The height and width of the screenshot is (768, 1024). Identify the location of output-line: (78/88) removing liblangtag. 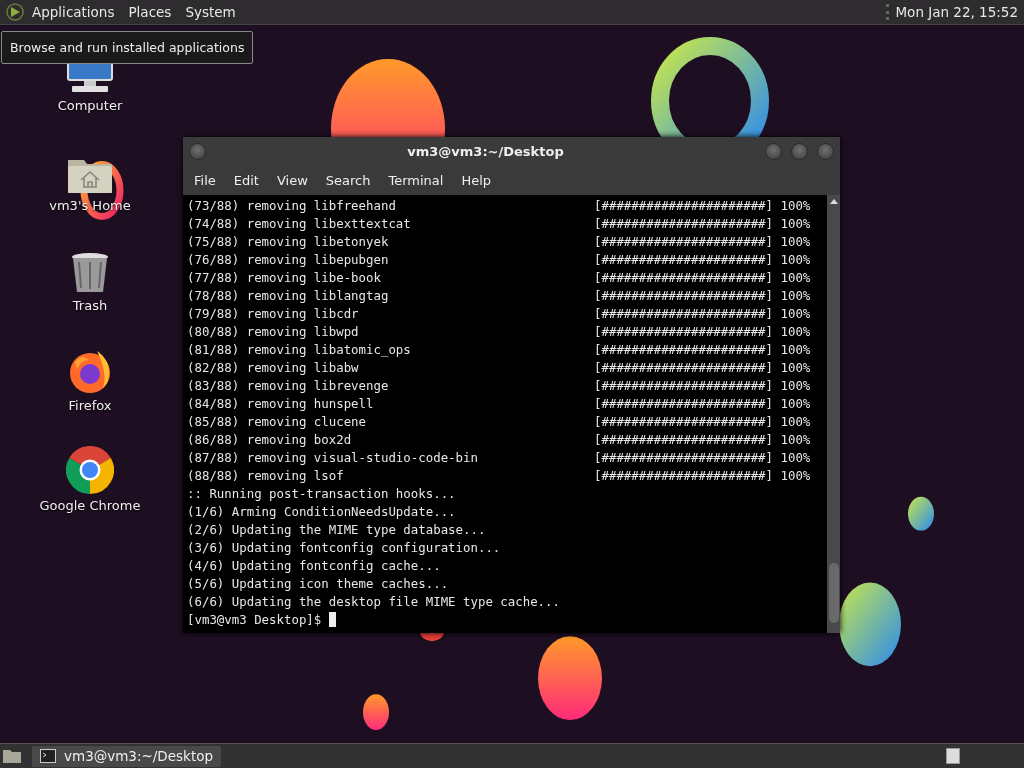
(288, 296).